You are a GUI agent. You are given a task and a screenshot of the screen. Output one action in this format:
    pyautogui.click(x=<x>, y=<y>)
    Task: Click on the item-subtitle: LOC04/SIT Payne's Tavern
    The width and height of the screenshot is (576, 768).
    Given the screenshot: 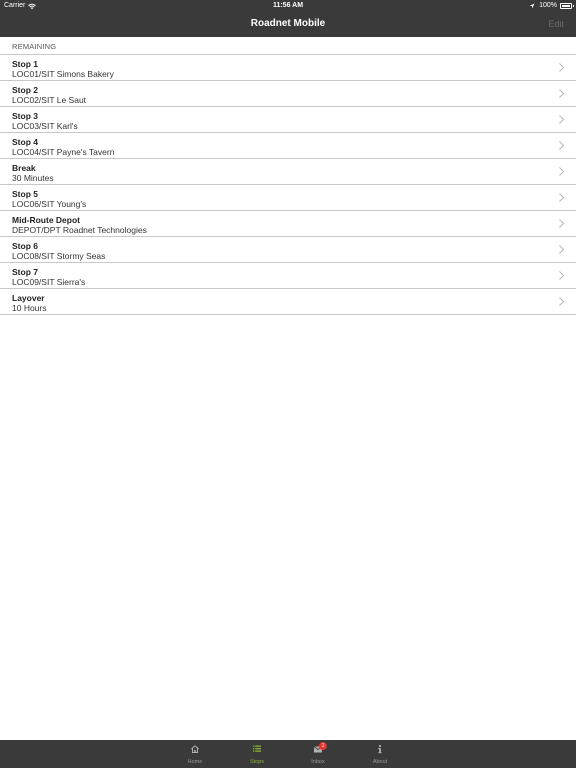 What is the action you would take?
    pyautogui.click(x=63, y=152)
    